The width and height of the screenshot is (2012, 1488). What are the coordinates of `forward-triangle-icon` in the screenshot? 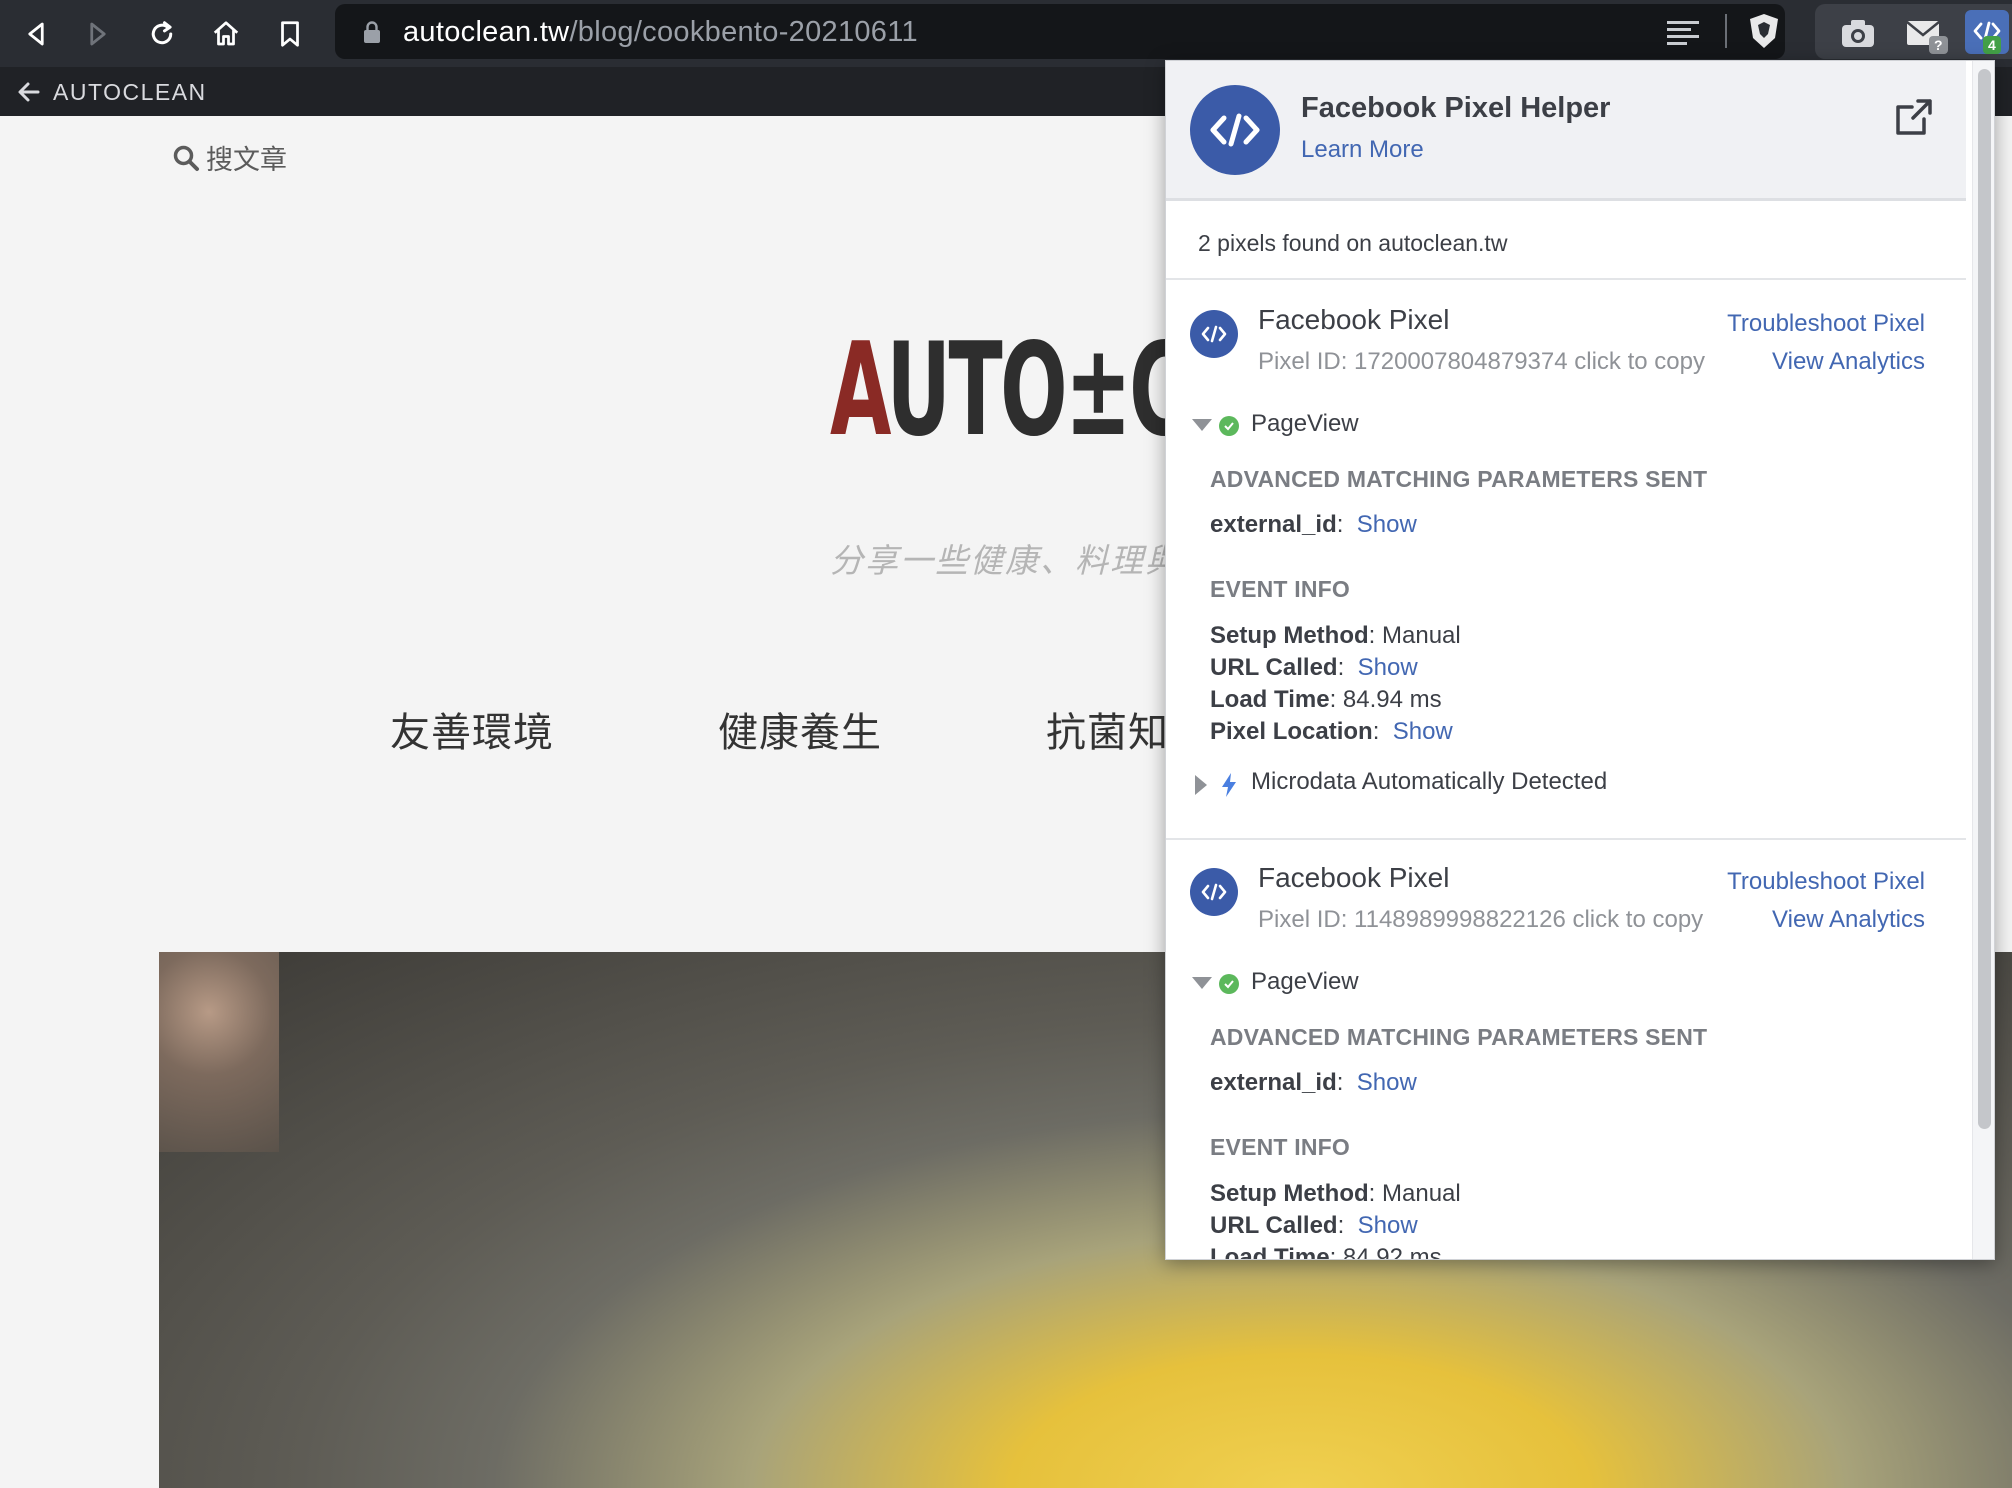 It's located at (98, 34).